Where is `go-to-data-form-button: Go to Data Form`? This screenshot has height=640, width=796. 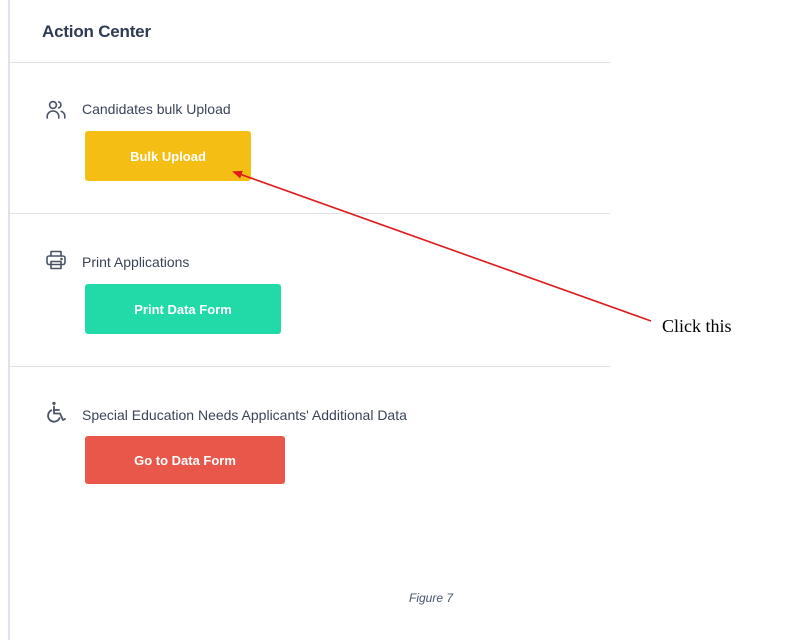 go-to-data-form-button: Go to Data Form is located at coordinates (185, 460).